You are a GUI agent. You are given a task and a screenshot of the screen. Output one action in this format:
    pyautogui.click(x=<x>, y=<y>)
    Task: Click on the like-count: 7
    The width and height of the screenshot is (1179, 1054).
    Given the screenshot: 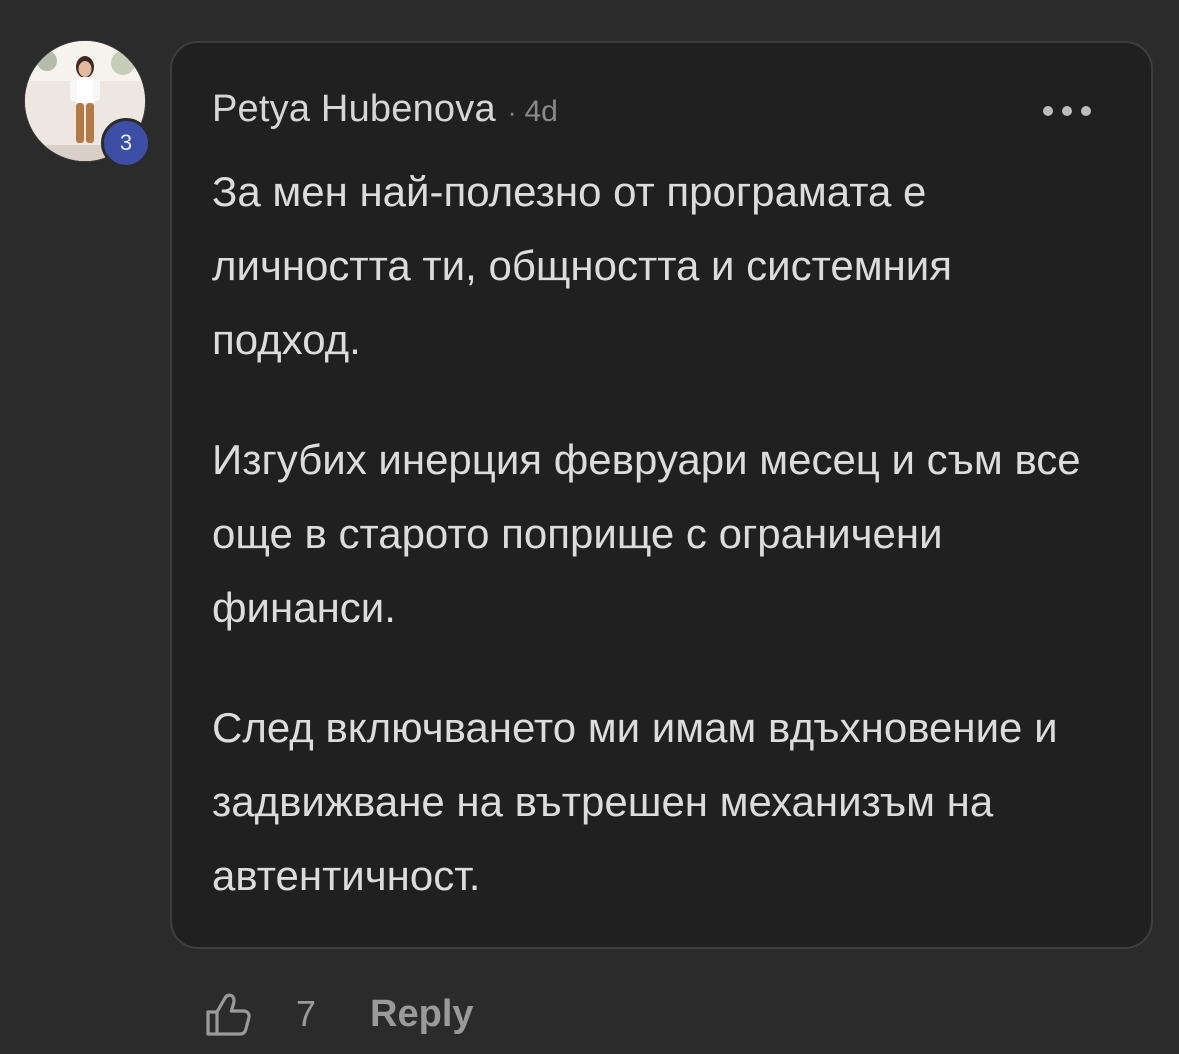 What is the action you would take?
    pyautogui.click(x=306, y=1013)
    